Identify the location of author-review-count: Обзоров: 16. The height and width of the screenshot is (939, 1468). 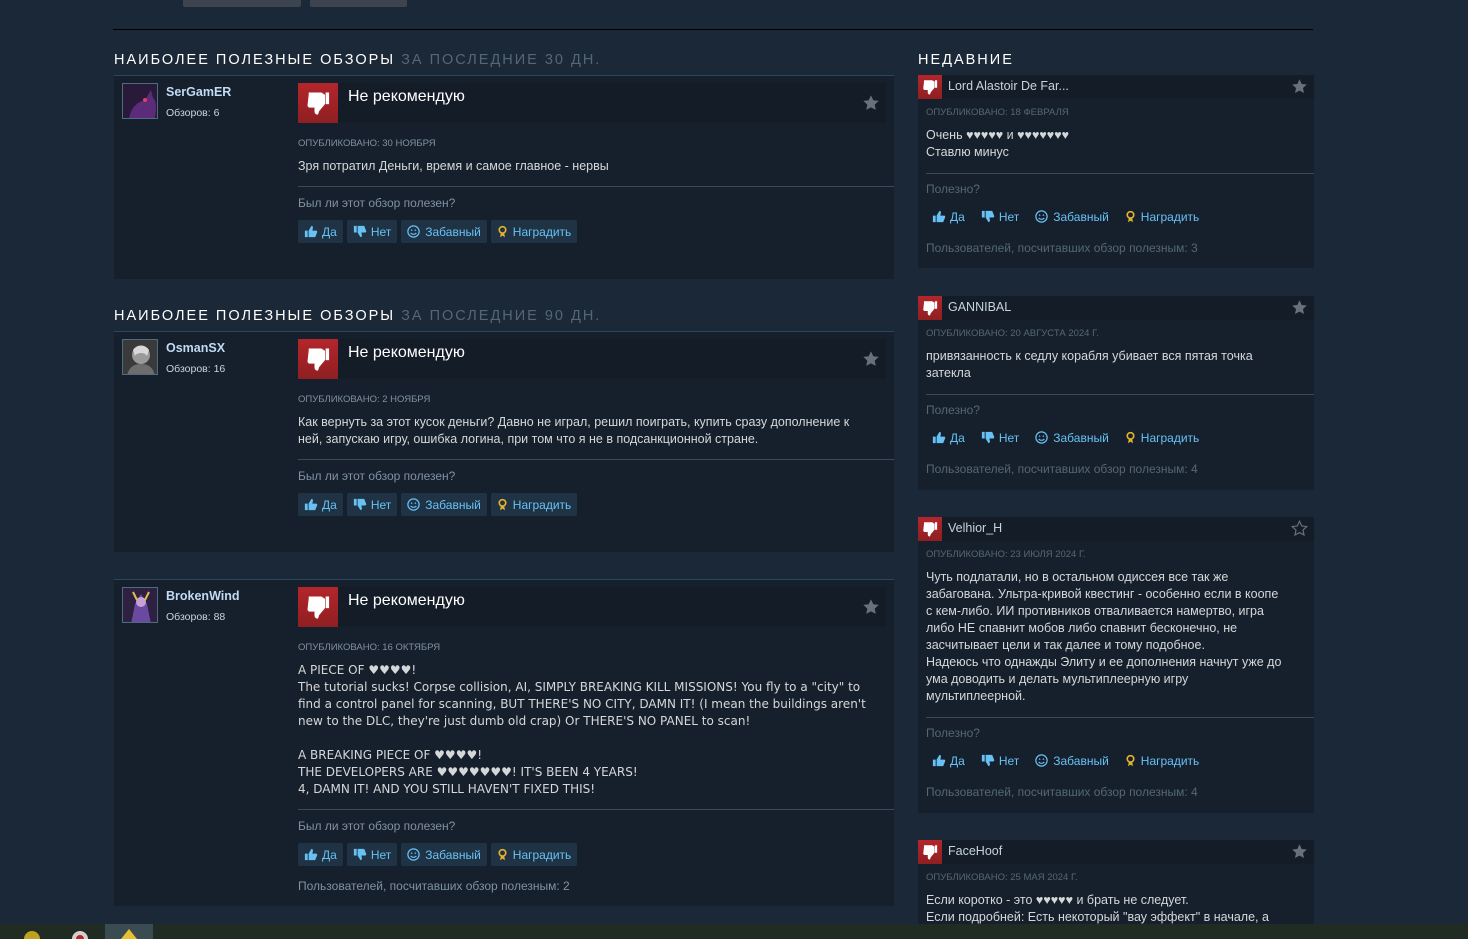
(195, 369).